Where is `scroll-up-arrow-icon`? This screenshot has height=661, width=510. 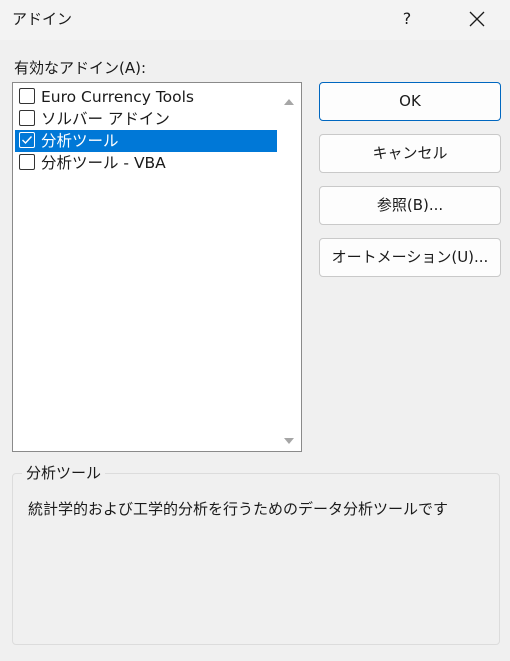
scroll-up-arrow-icon is located at coordinates (289, 99).